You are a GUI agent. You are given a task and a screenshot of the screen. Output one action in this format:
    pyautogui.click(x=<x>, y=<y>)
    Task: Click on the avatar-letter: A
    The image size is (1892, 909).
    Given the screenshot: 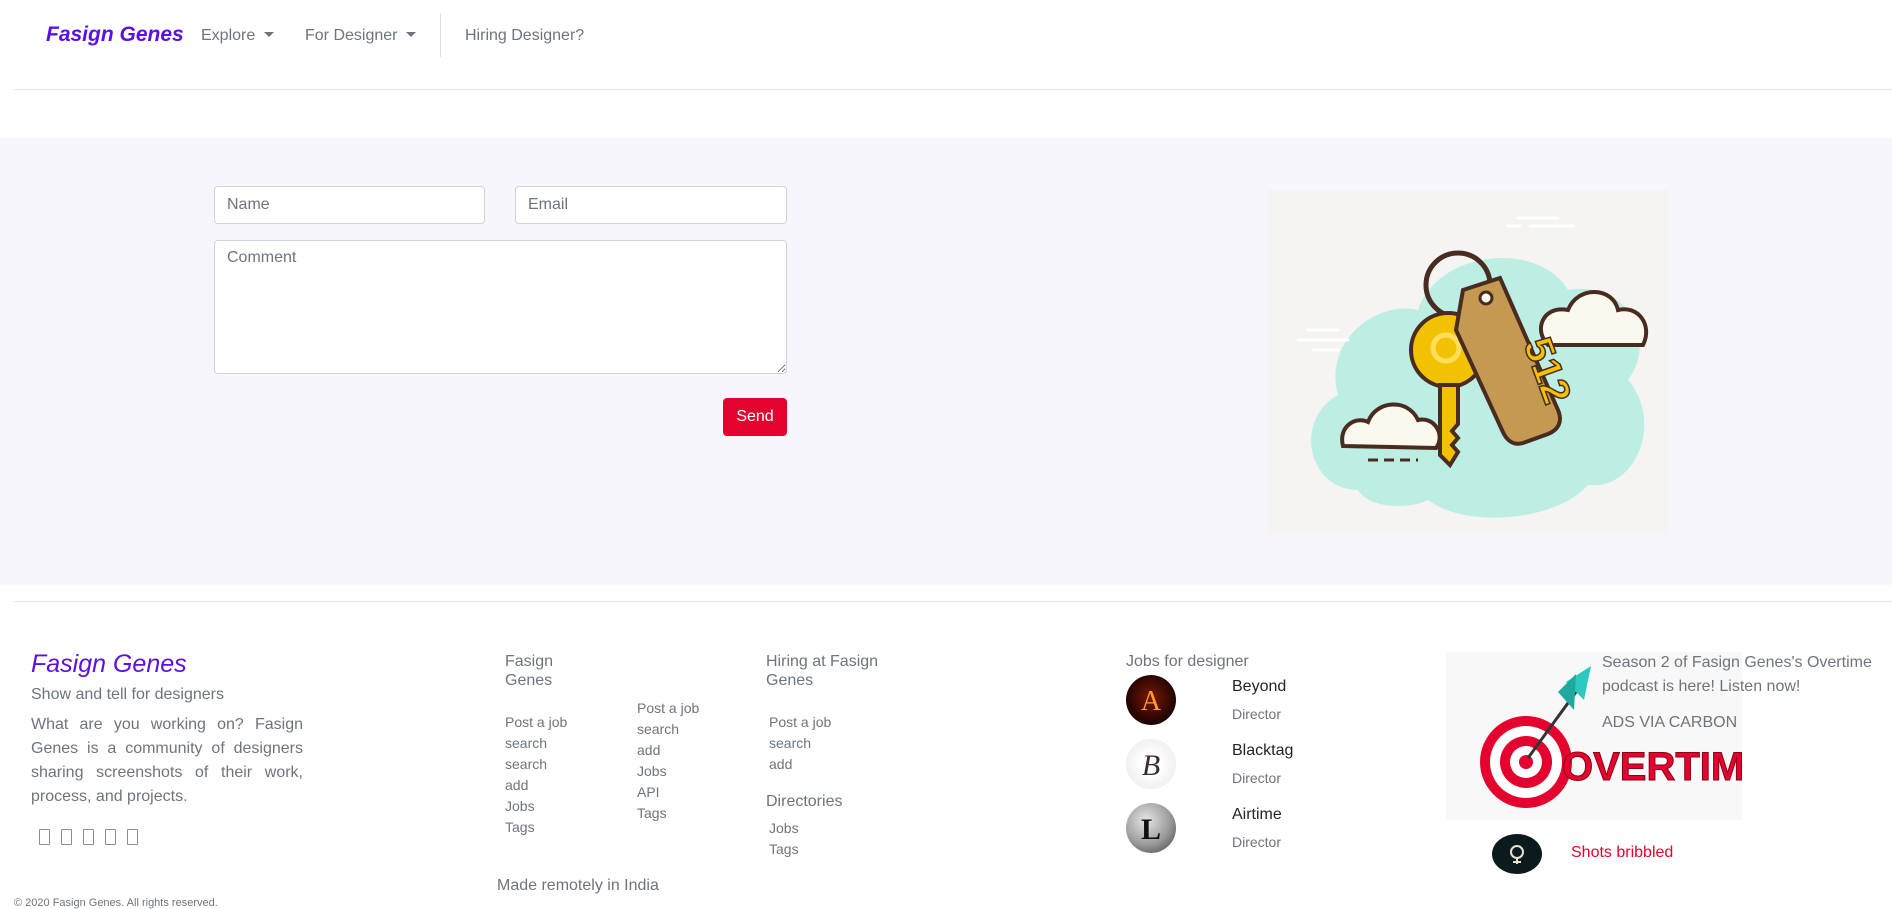 What is the action you would take?
    pyautogui.click(x=1151, y=701)
    